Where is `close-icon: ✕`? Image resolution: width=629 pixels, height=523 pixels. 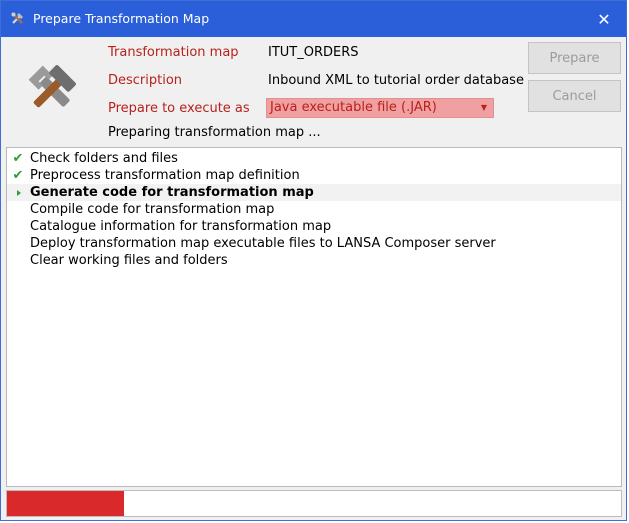 close-icon: ✕ is located at coordinates (604, 19).